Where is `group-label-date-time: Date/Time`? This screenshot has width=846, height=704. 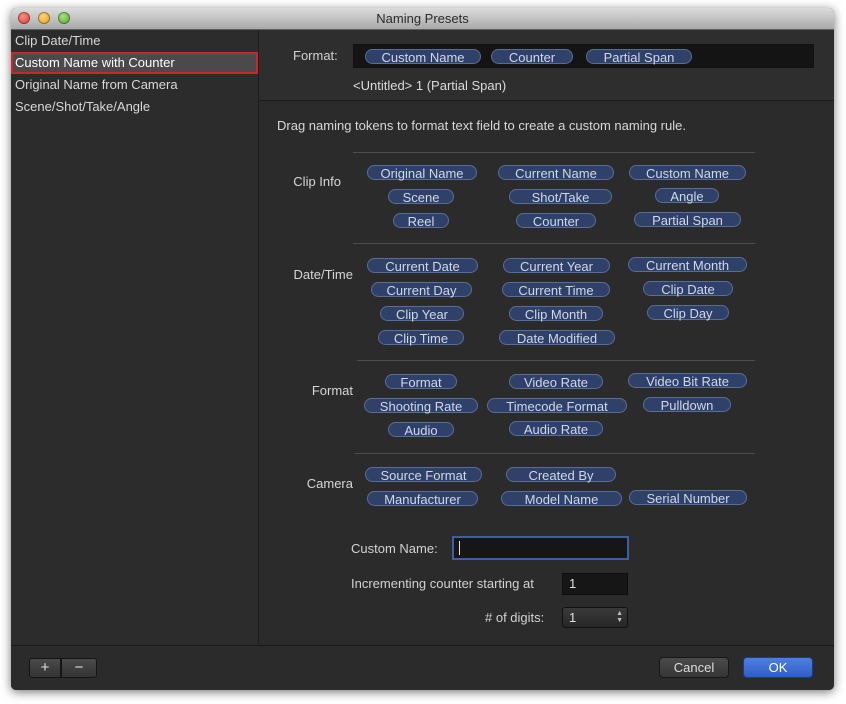 group-label-date-time: Date/Time is located at coordinates (323, 274).